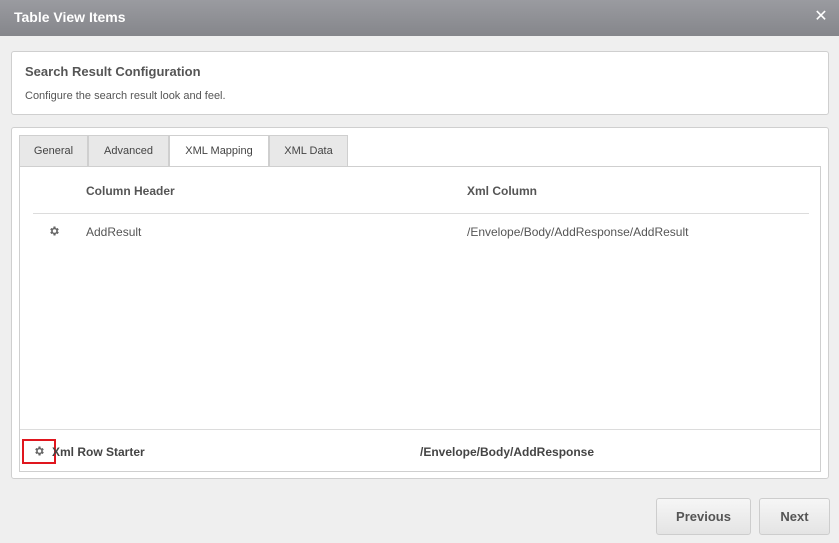  What do you see at coordinates (98, 452) in the screenshot?
I see `xml-row-starter-label: Xml Row Starter` at bounding box center [98, 452].